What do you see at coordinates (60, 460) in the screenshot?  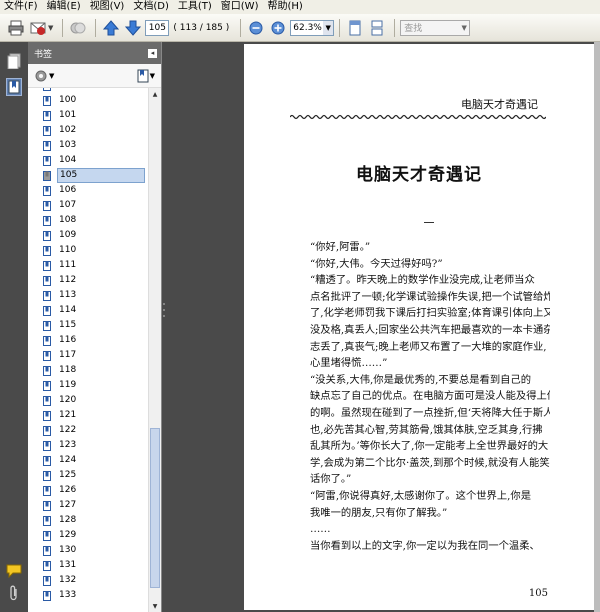 I see `bookmark-item: 124` at bounding box center [60, 460].